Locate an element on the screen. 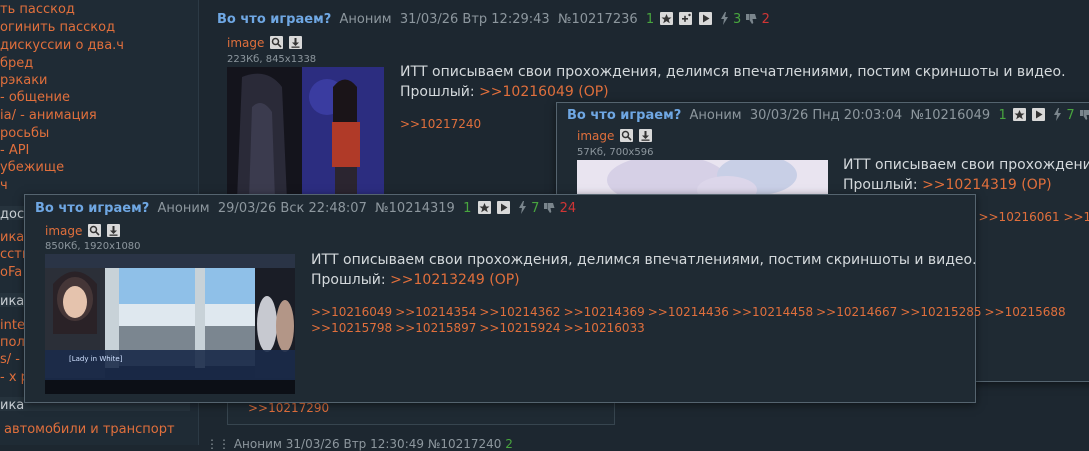 This screenshot has width=1089, height=451. reply-link: >>10217240 is located at coordinates (440, 124).